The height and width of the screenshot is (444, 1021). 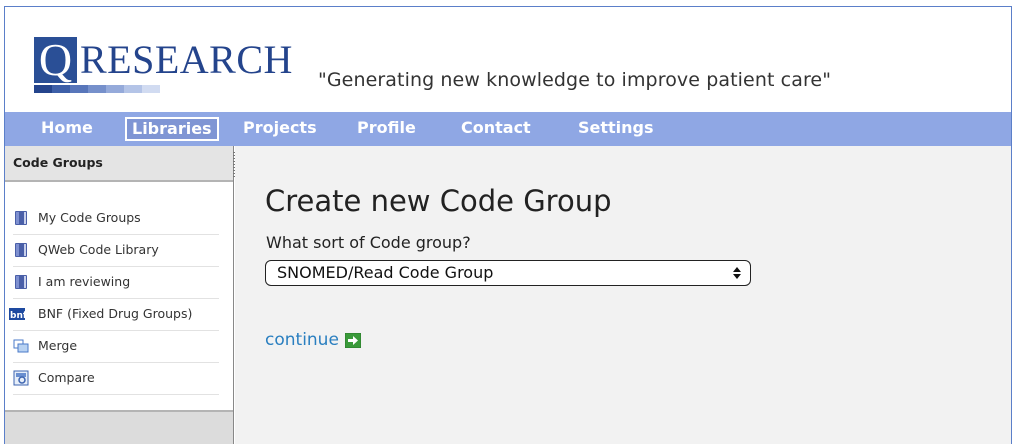 I want to click on sidebar-item-bnf: bnf BNF (Fixed Drug Groups), so click(x=114, y=314).